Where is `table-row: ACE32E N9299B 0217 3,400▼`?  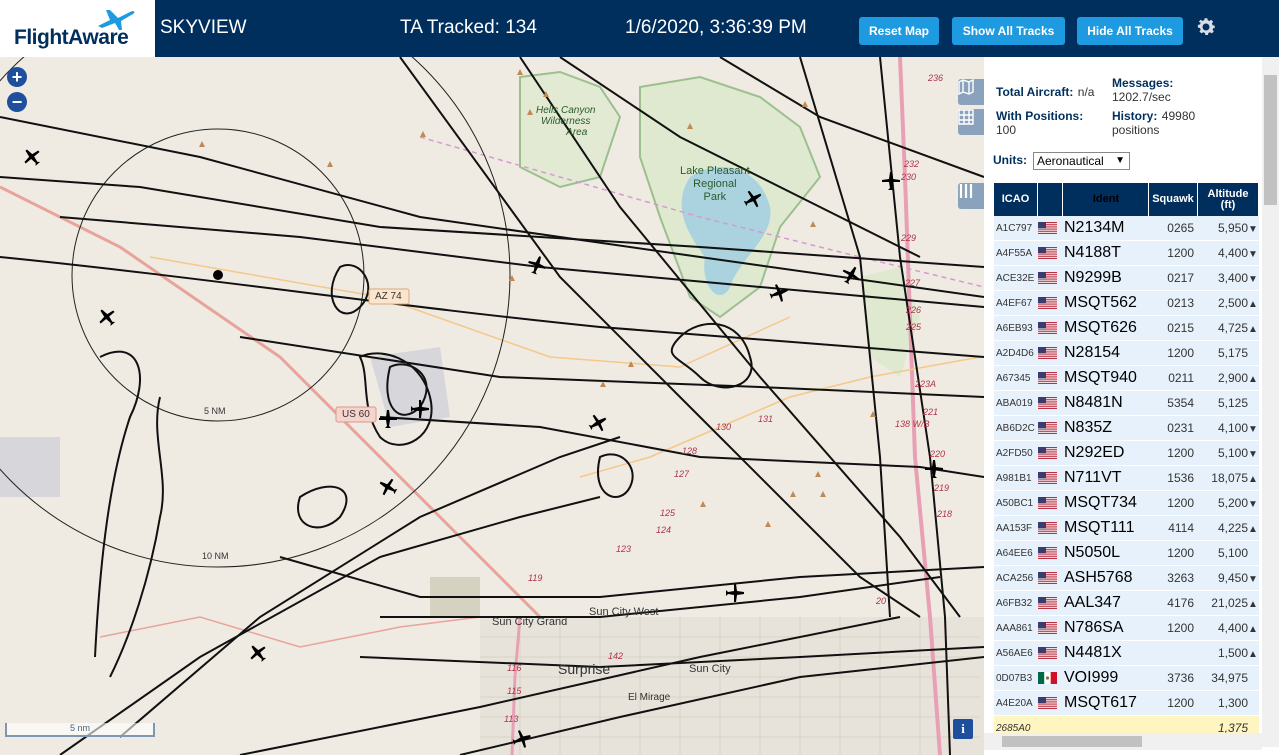 table-row: ACE32E N9299B 0217 3,400▼ is located at coordinates (1126, 278).